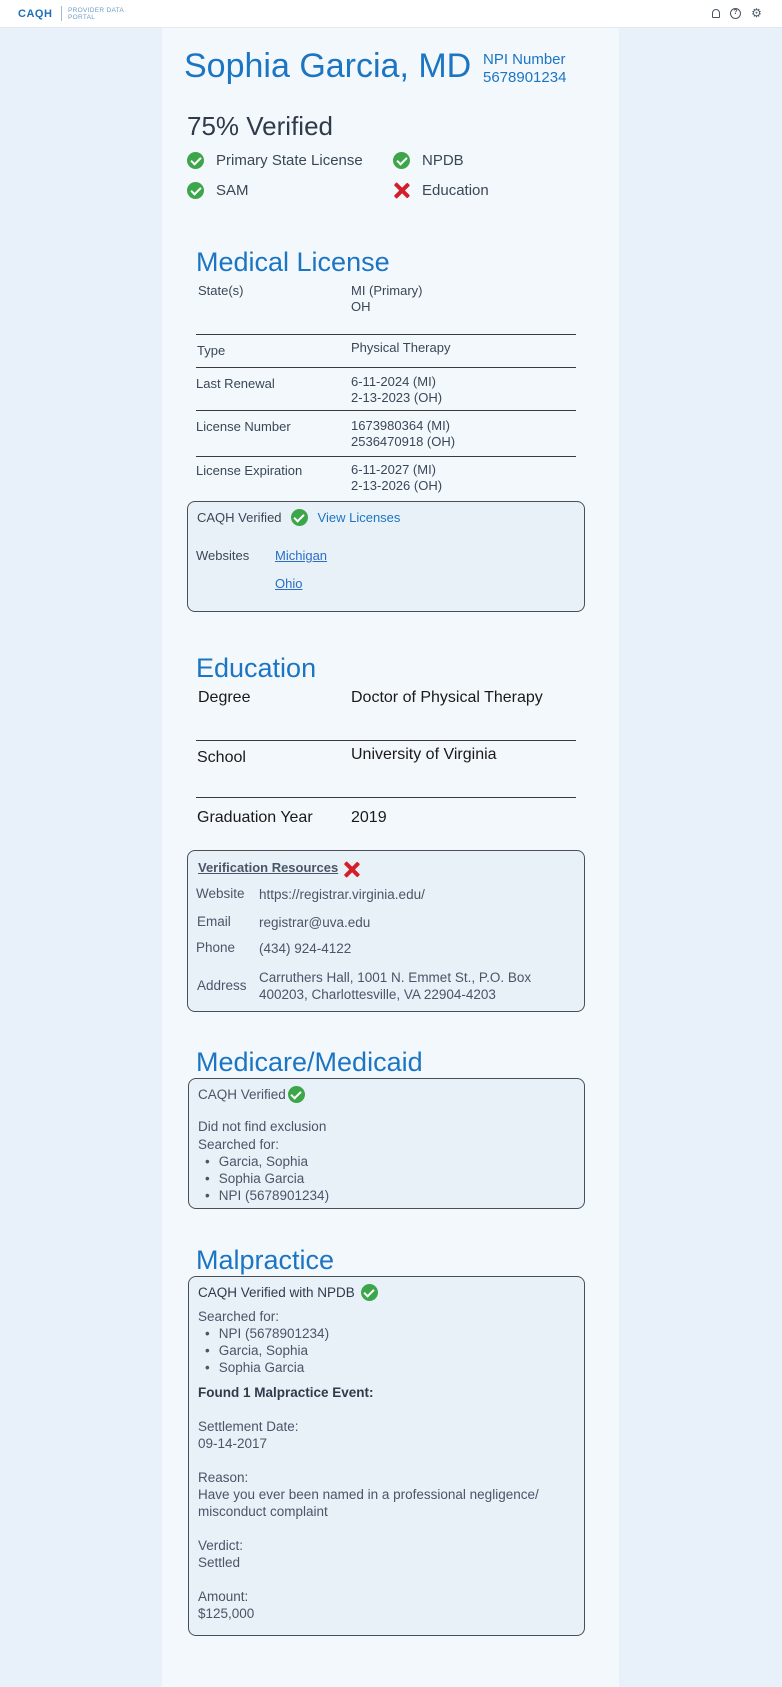 Image resolution: width=782 pixels, height=1687 pixels. What do you see at coordinates (268, 867) in the screenshot?
I see `verification-resources-title: Verification Resources` at bounding box center [268, 867].